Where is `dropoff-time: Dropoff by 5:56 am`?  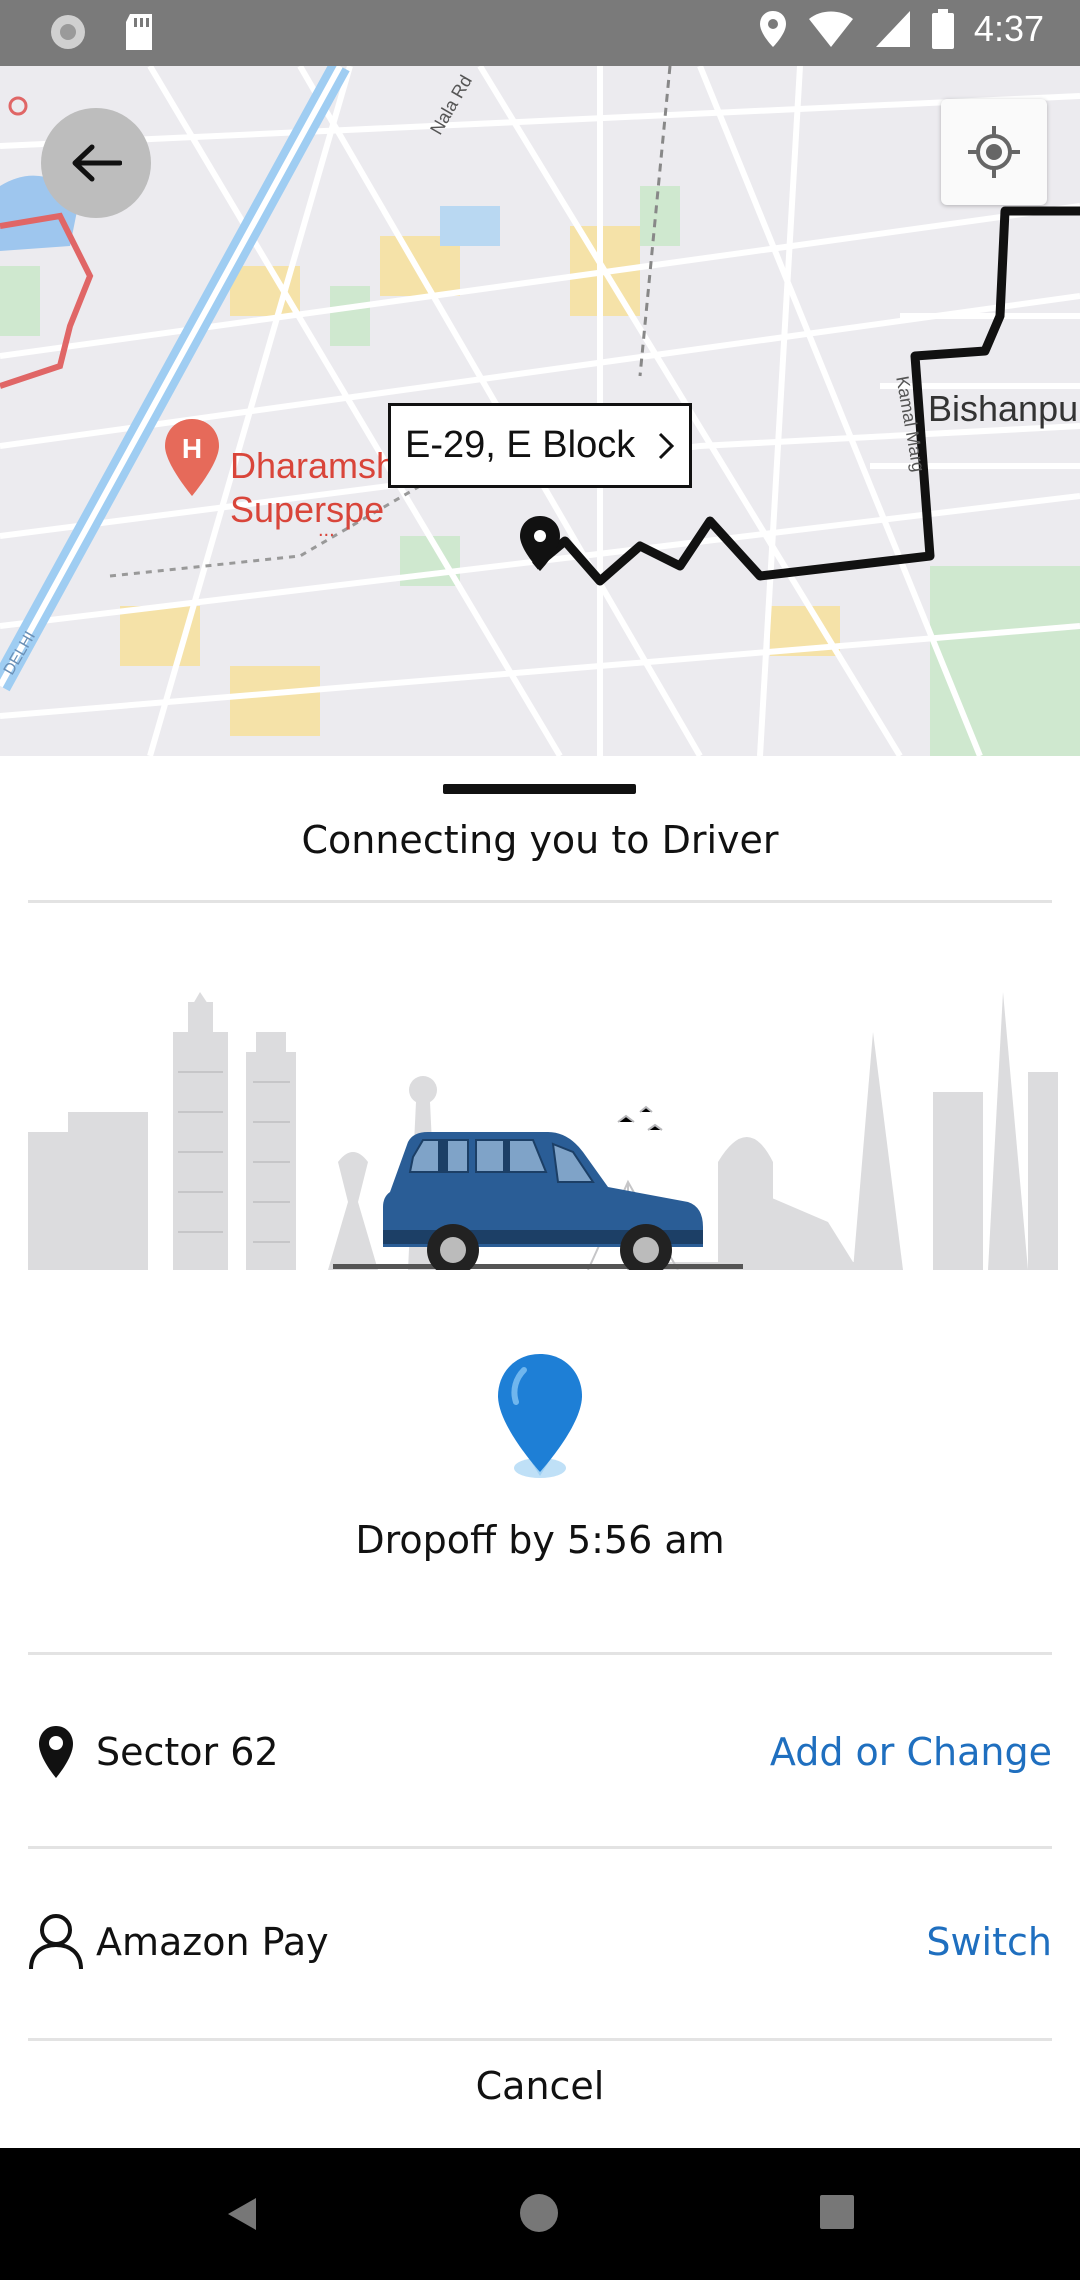
dropoff-time: Dropoff by 5:56 am is located at coordinates (540, 1540).